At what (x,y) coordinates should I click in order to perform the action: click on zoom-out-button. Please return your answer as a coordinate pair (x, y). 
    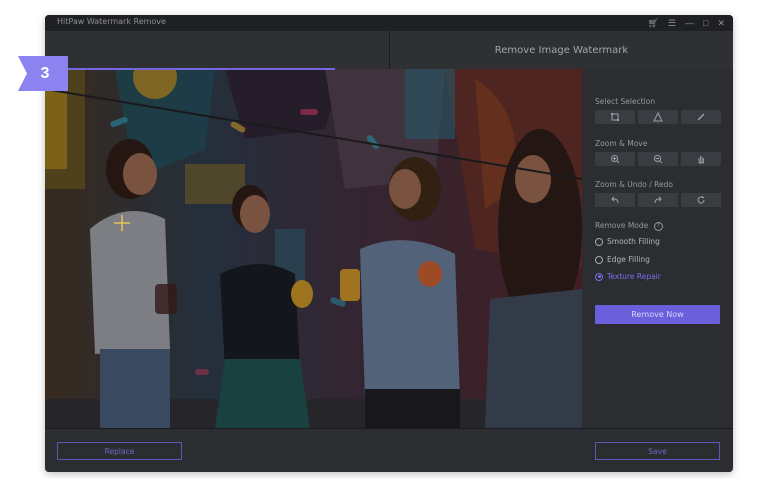
    Looking at the image, I should click on (658, 159).